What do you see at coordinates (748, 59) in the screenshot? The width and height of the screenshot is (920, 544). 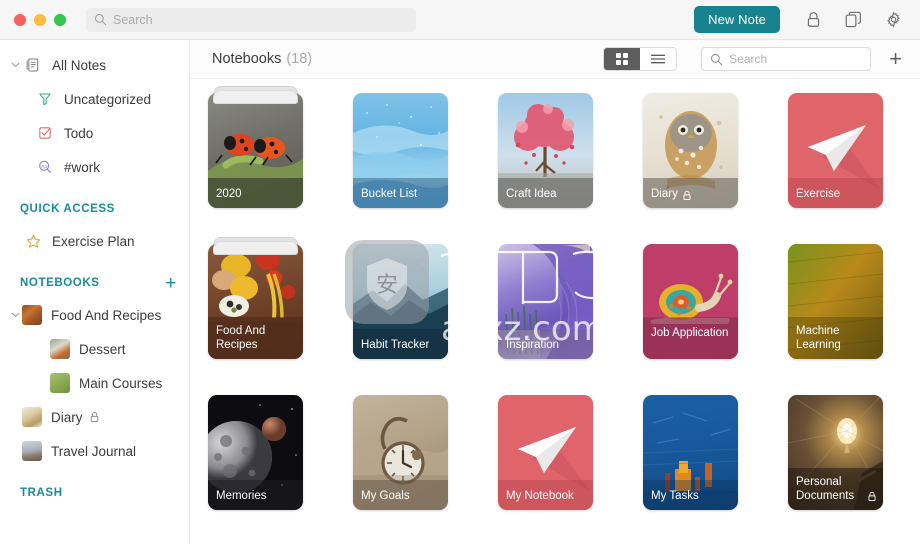 I see `notebook-search-placeholder: Search` at bounding box center [748, 59].